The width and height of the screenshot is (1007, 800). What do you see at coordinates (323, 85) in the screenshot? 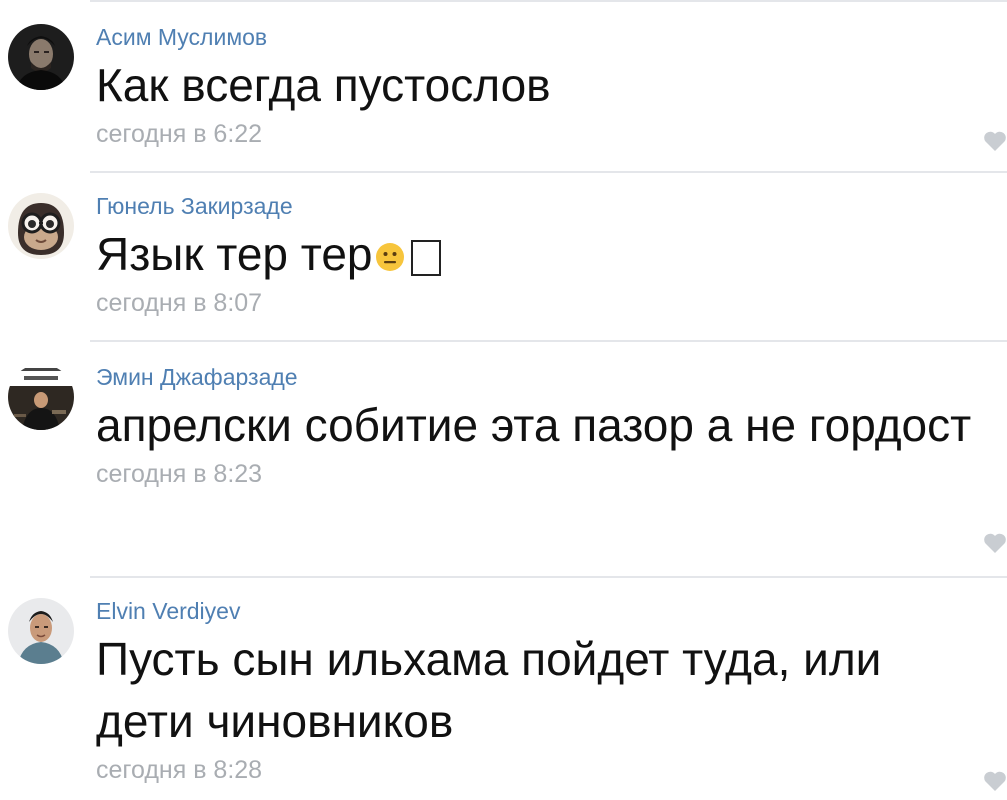
I see `comment-text: Как всегда пустослов` at bounding box center [323, 85].